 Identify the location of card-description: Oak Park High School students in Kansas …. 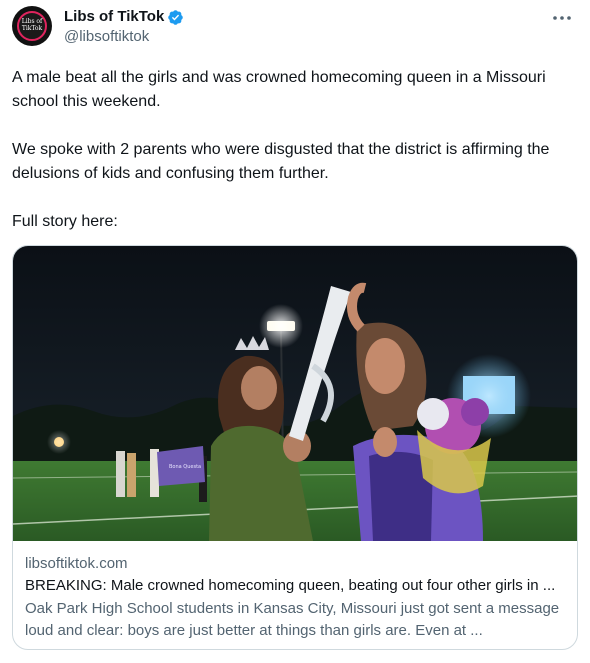
(292, 619).